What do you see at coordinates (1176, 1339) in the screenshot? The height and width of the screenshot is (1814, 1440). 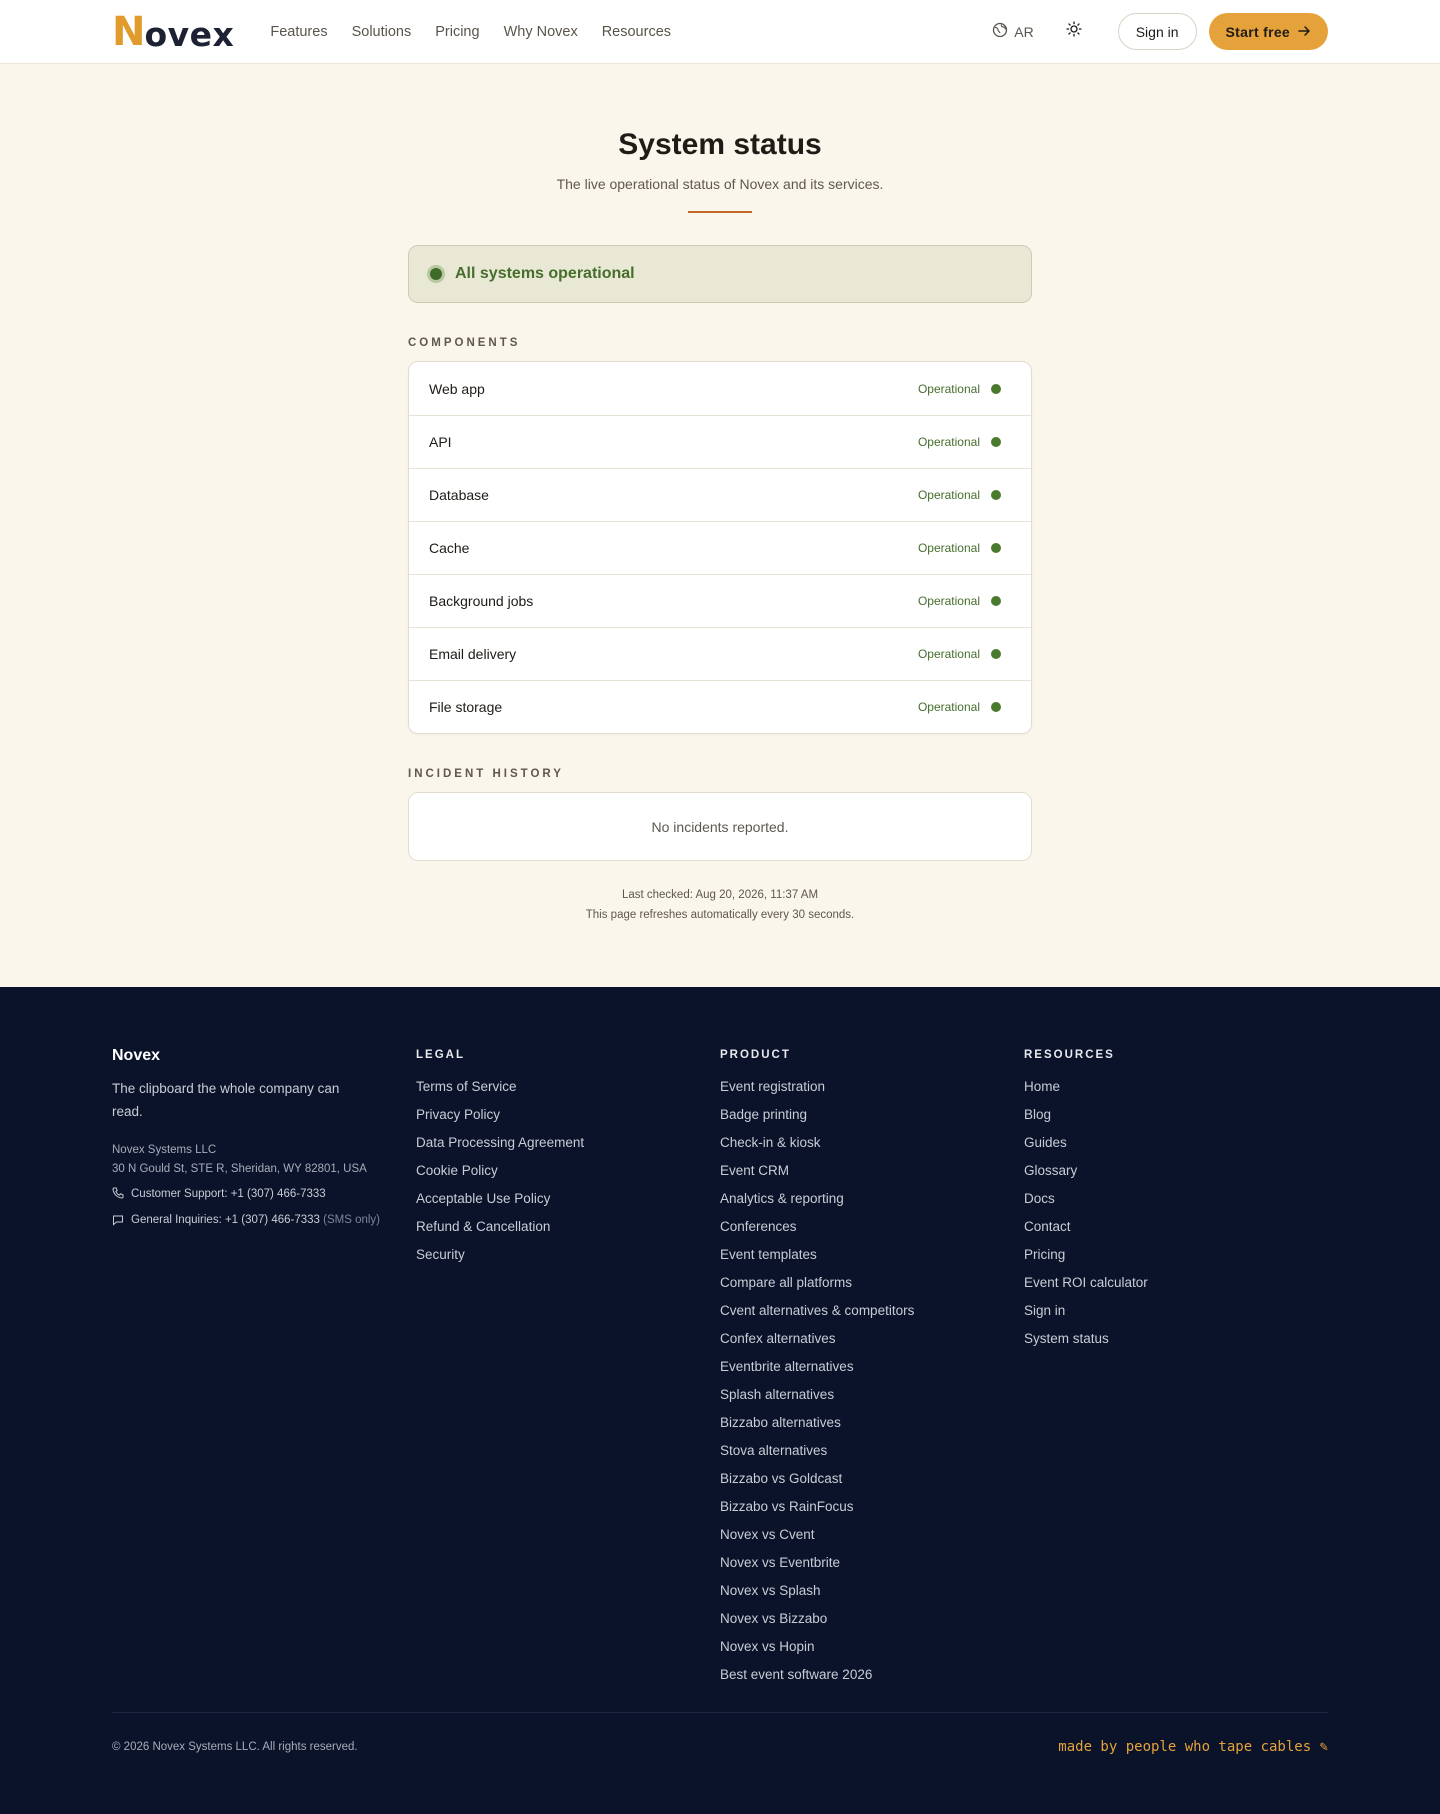 I see `footer-link: System status` at bounding box center [1176, 1339].